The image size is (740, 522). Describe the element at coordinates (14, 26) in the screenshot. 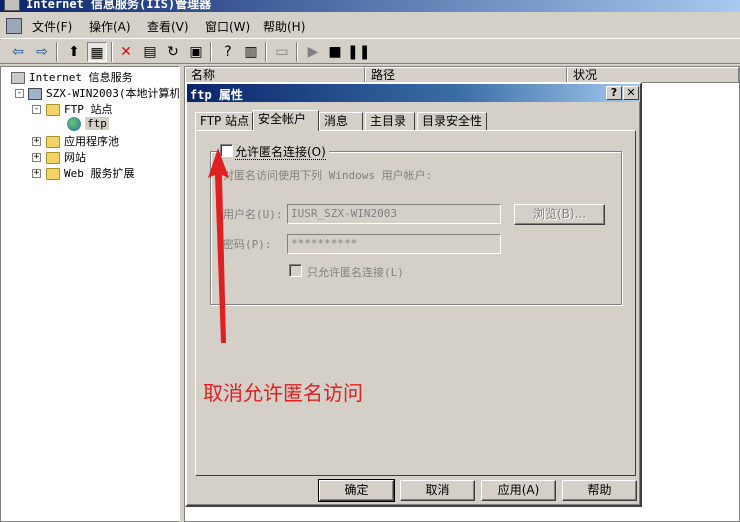

I see `mmc-icon` at that location.